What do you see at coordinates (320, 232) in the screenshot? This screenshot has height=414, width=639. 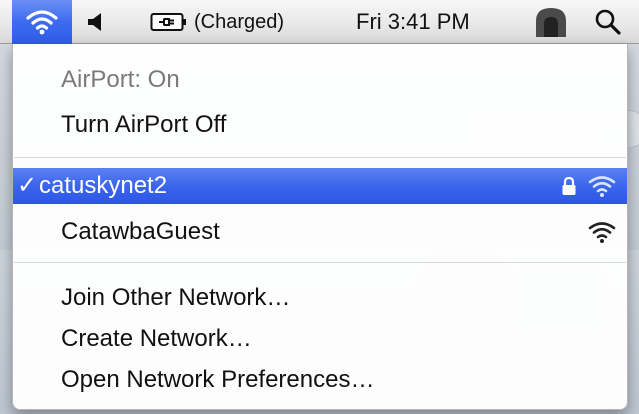 I see `network-item-catawbaguest: CatawbaGuest` at bounding box center [320, 232].